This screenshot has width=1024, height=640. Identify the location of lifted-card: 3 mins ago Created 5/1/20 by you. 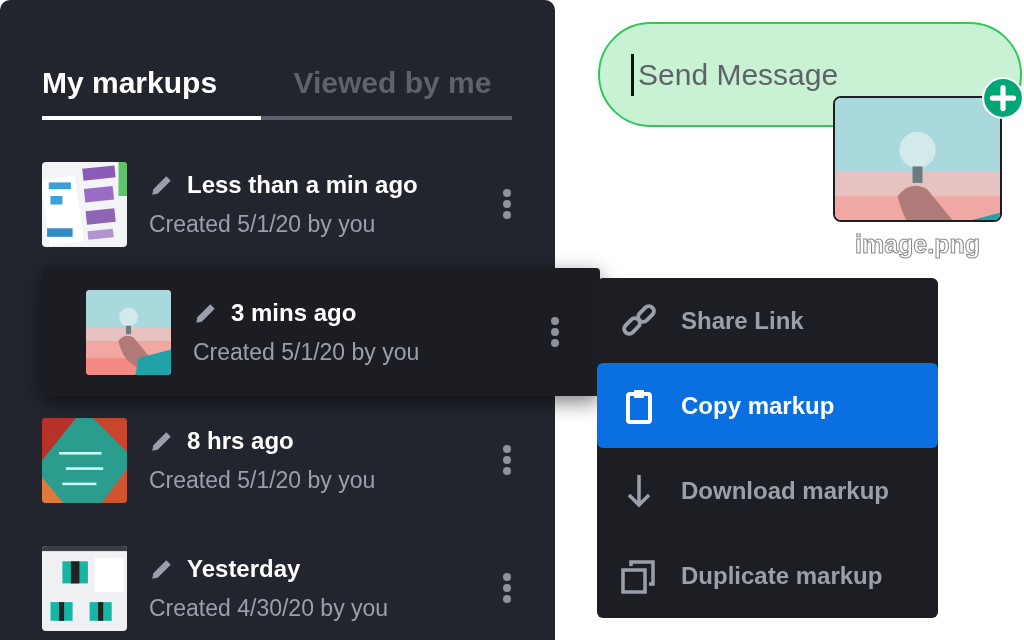
(321, 332).